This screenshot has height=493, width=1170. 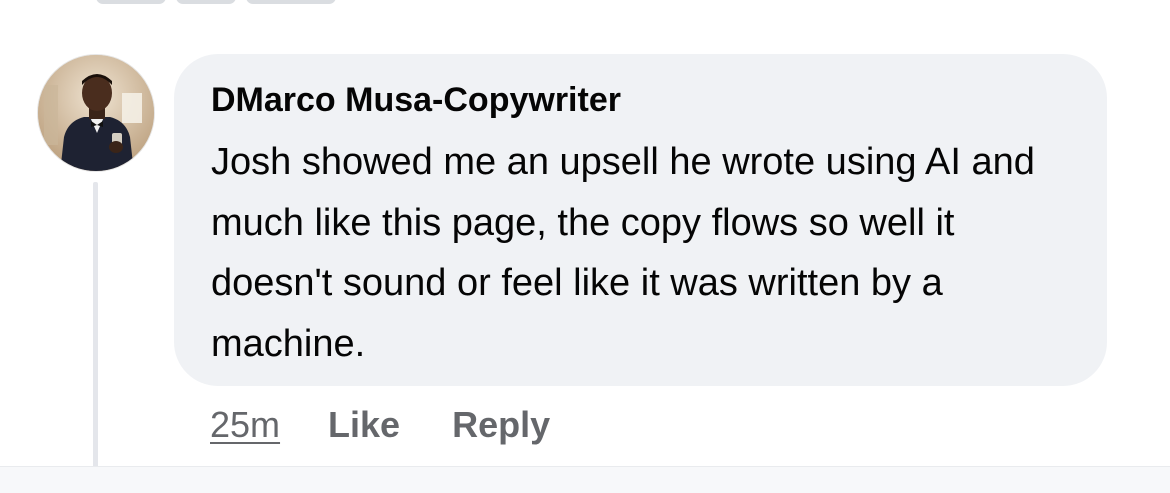 I want to click on comment-actions: 25m Like Reply, so click(x=380, y=425).